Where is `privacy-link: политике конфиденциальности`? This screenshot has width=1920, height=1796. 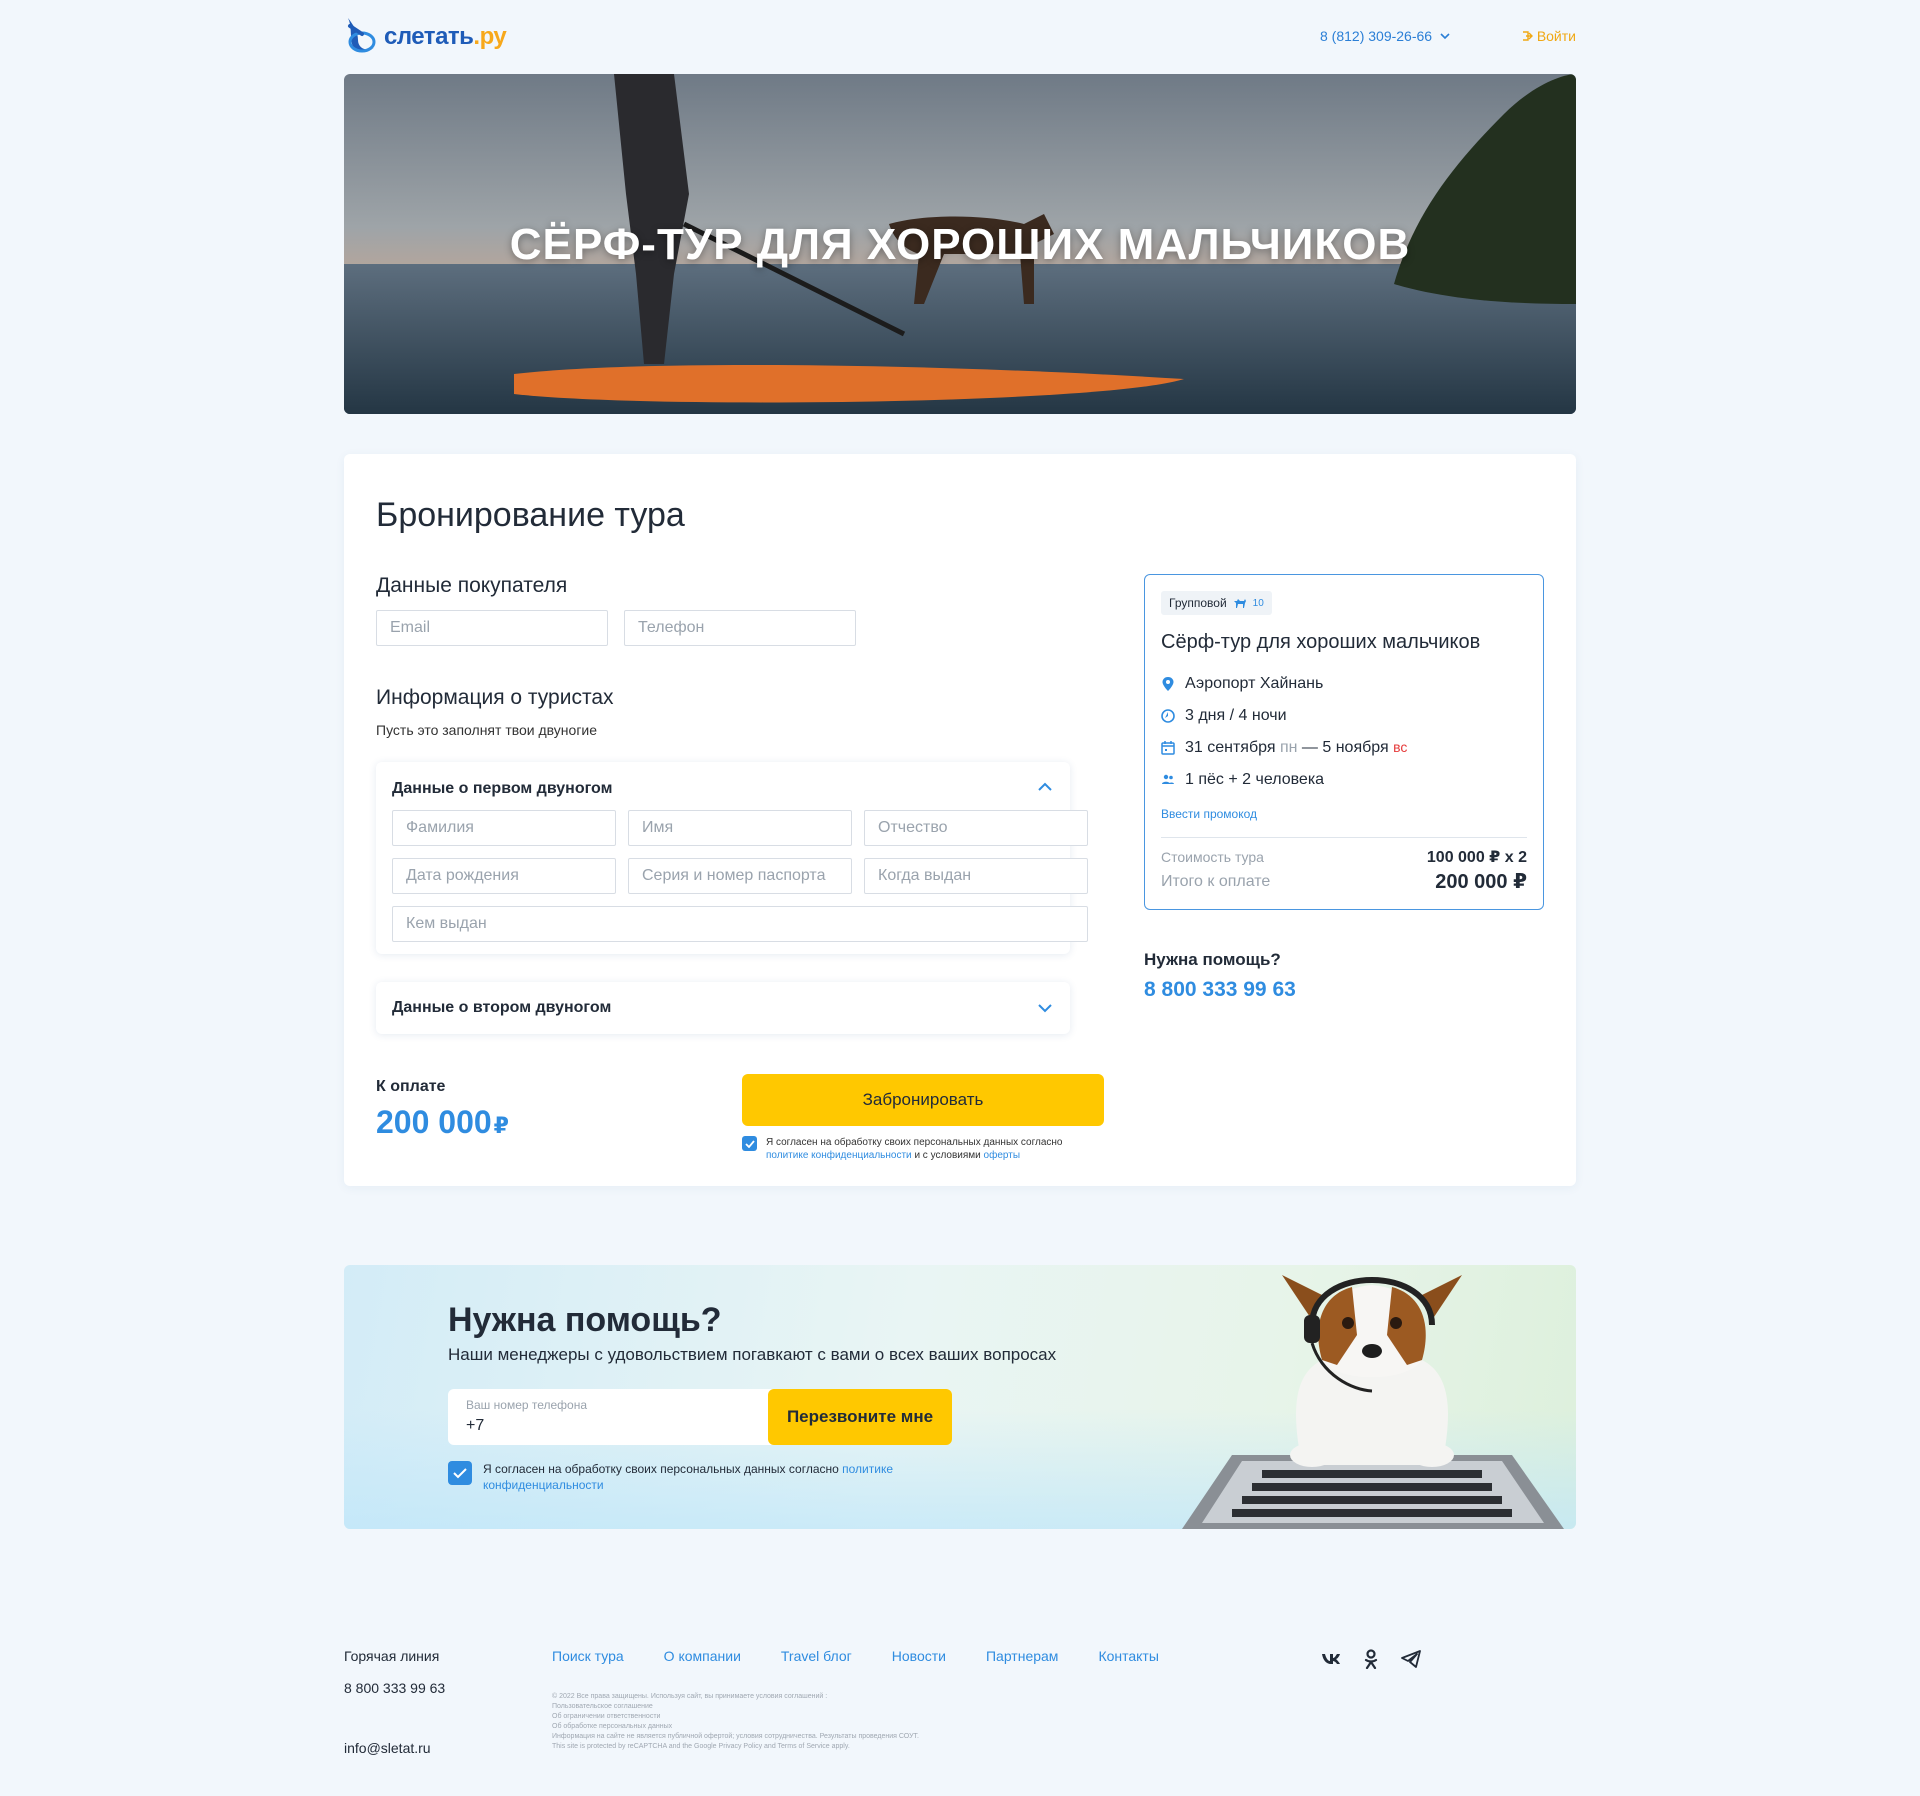 privacy-link: политике конфиденциальности is located at coordinates (839, 1155).